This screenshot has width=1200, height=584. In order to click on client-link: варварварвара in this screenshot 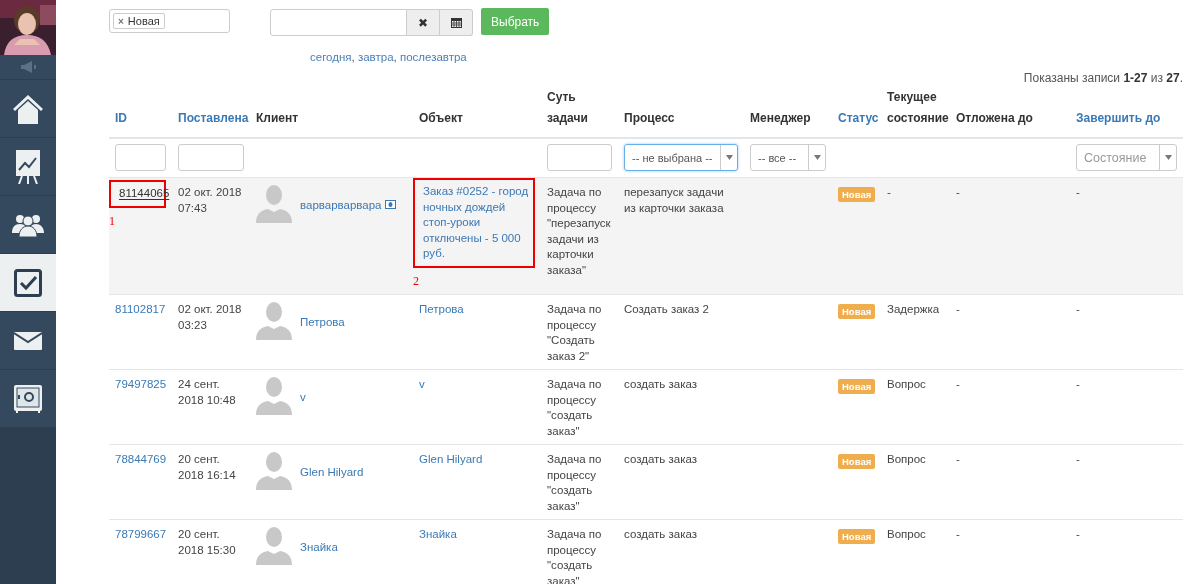, I will do `click(341, 205)`.